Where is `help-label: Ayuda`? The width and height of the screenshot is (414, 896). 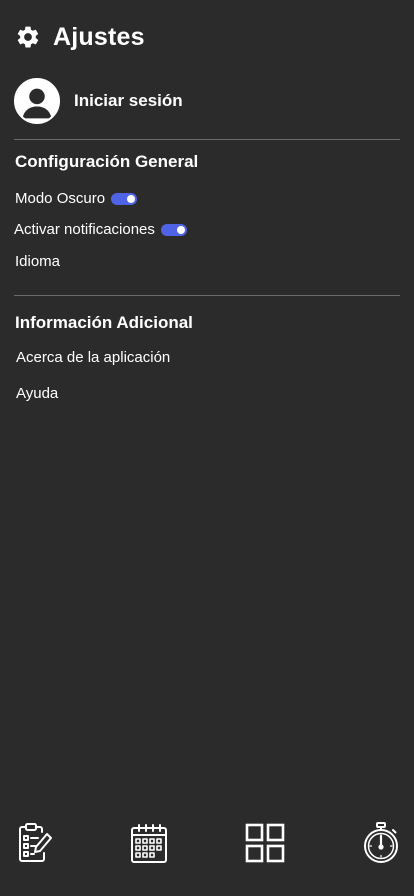
help-label: Ayuda is located at coordinates (37, 393).